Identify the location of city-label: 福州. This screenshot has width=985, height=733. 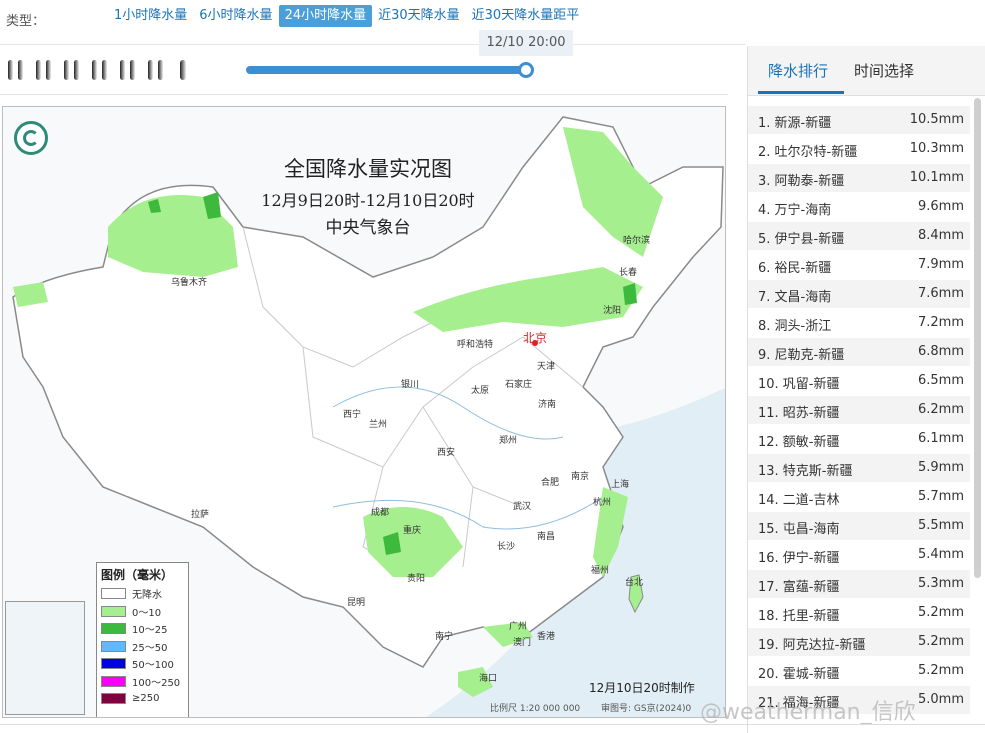
(600, 571).